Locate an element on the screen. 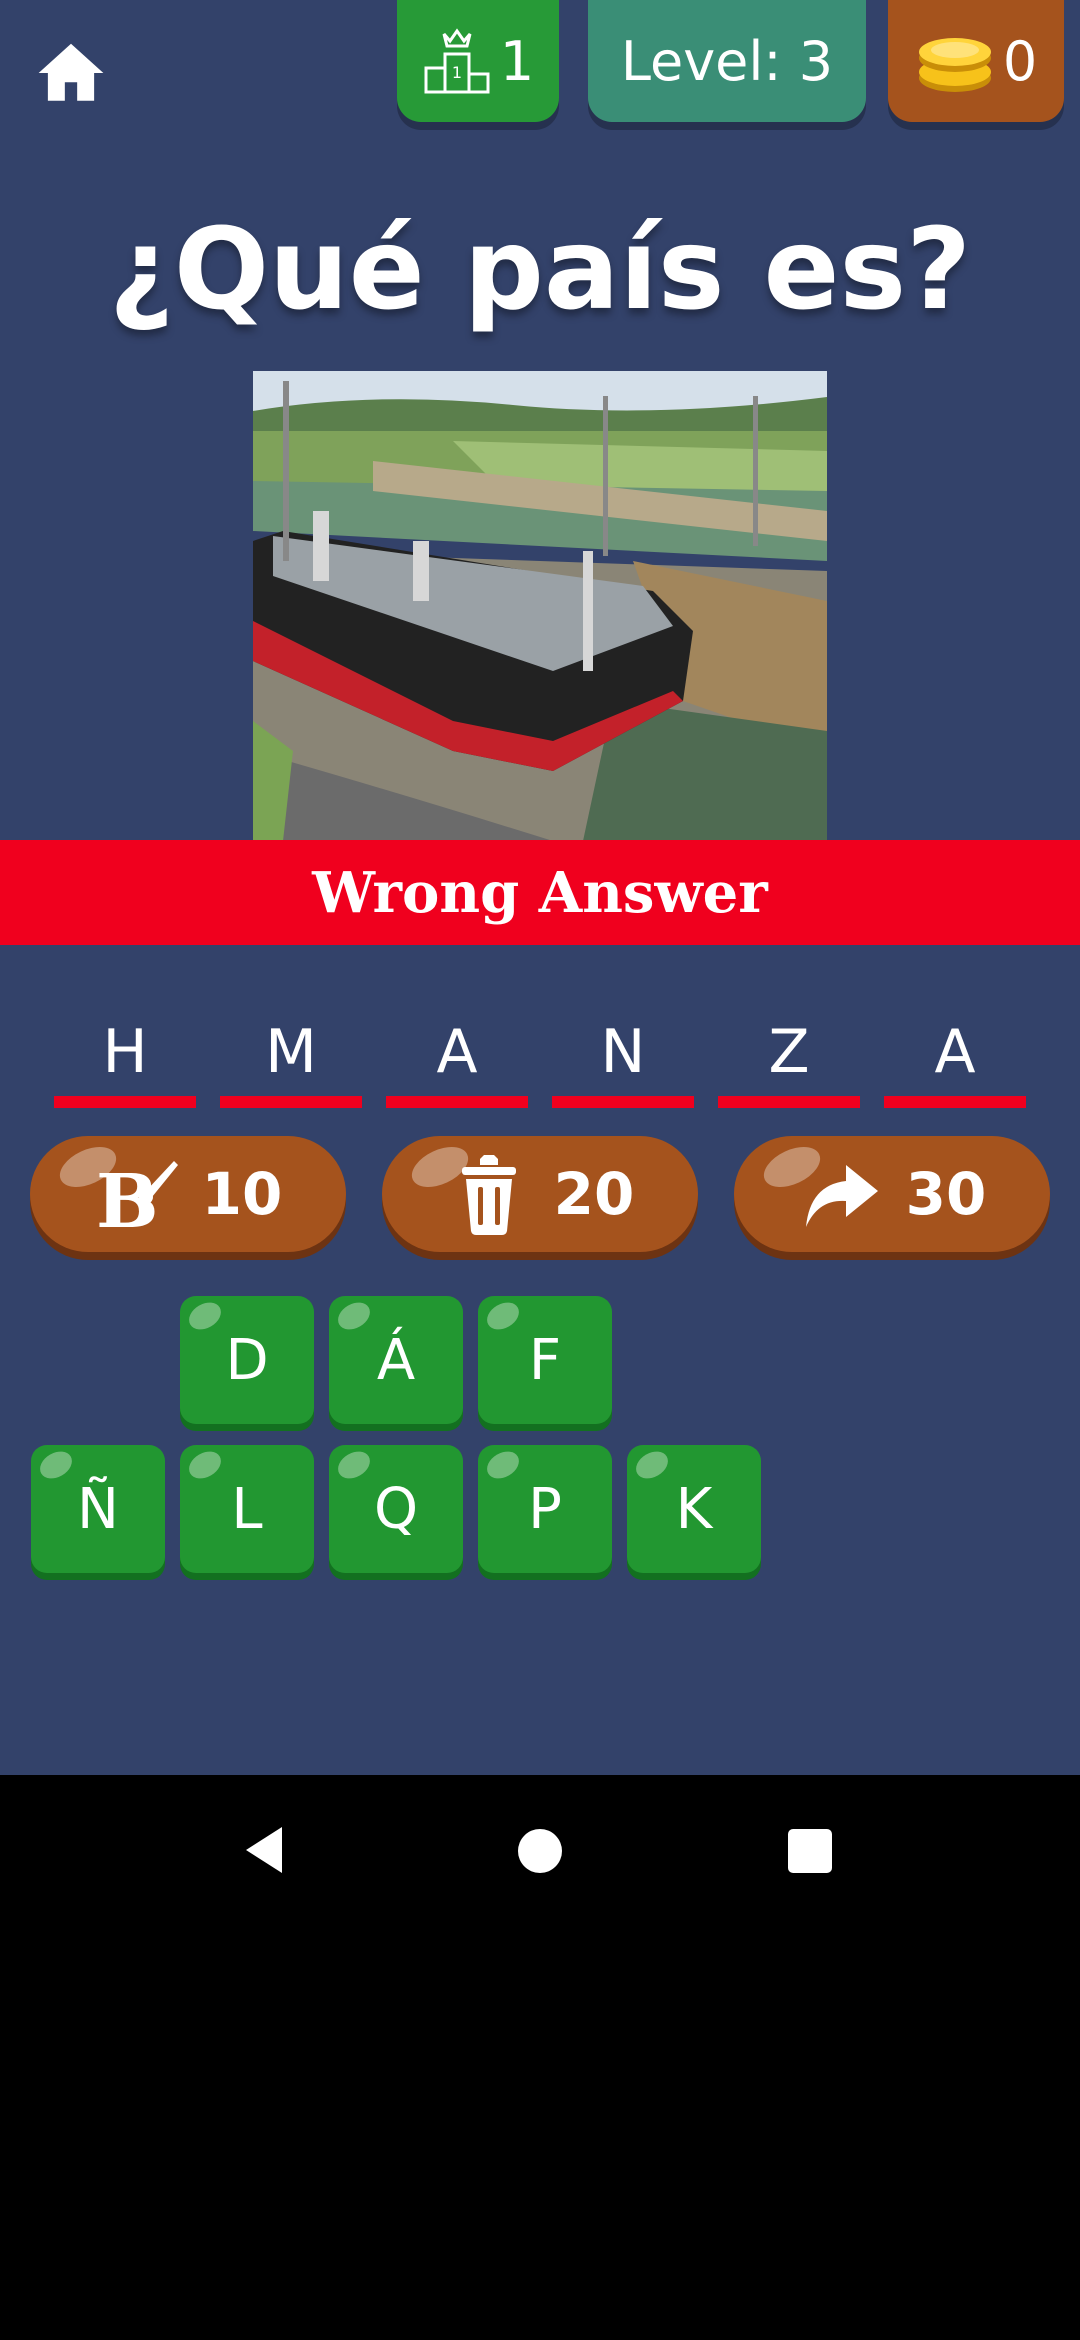  letter-key: D is located at coordinates (247, 1360).